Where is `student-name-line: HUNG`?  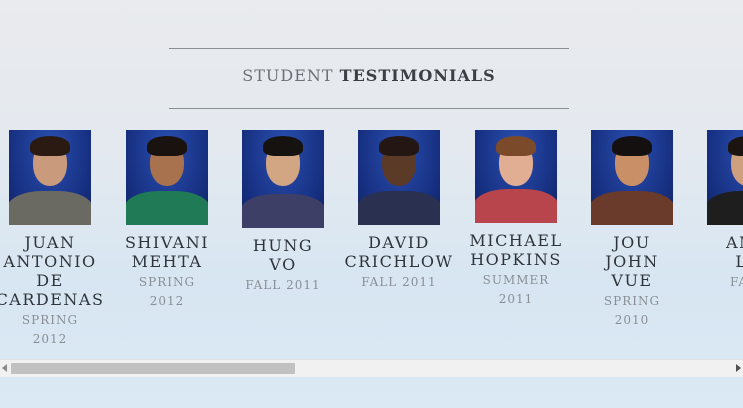
student-name-line: HUNG is located at coordinates (283, 245).